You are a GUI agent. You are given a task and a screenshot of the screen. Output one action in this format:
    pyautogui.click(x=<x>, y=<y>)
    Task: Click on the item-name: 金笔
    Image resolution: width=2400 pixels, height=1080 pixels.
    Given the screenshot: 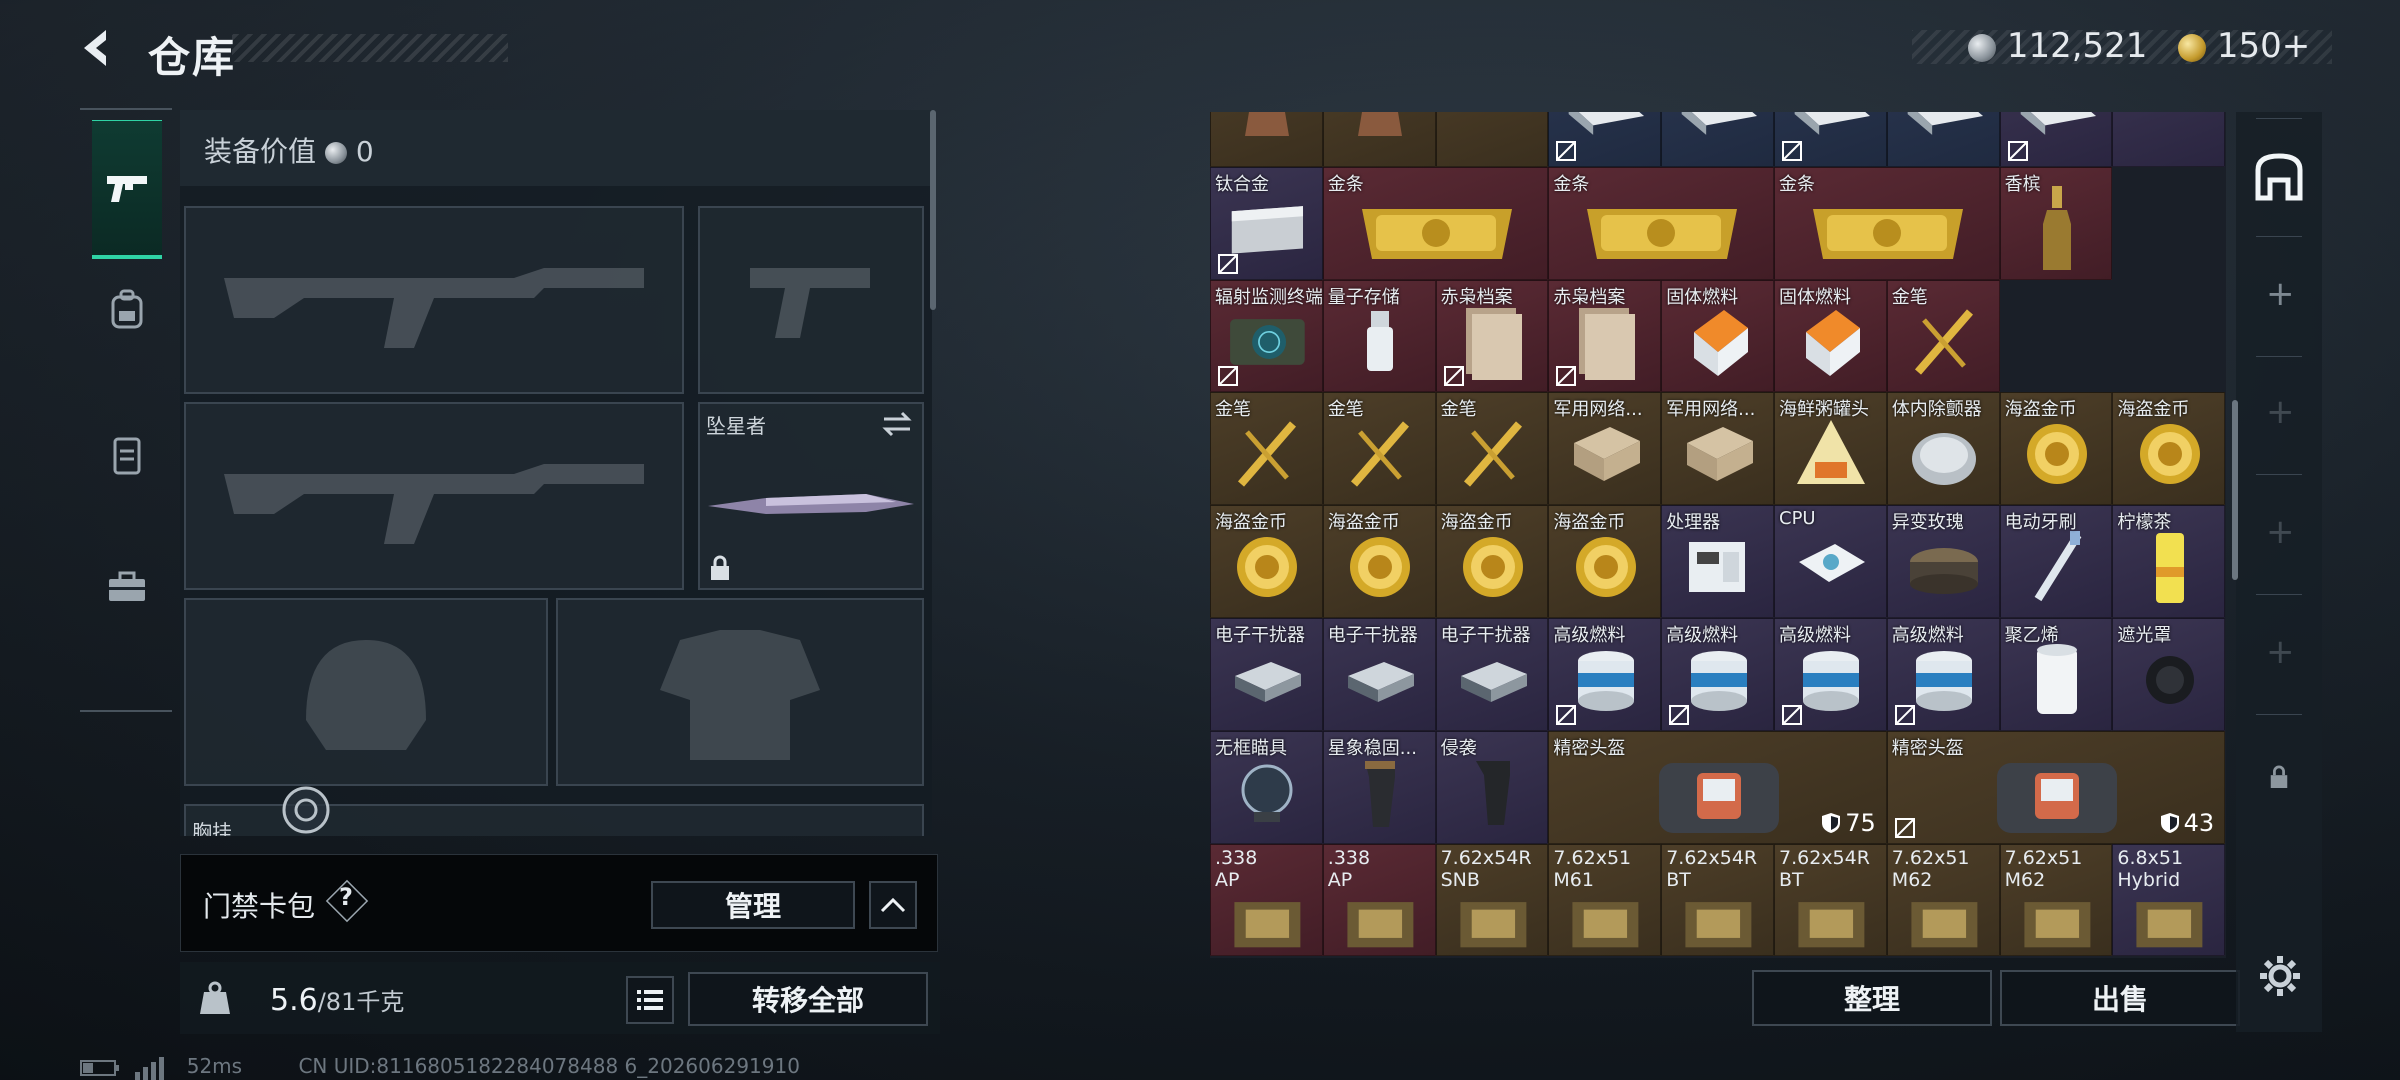 What is the action you would take?
    pyautogui.click(x=1233, y=410)
    